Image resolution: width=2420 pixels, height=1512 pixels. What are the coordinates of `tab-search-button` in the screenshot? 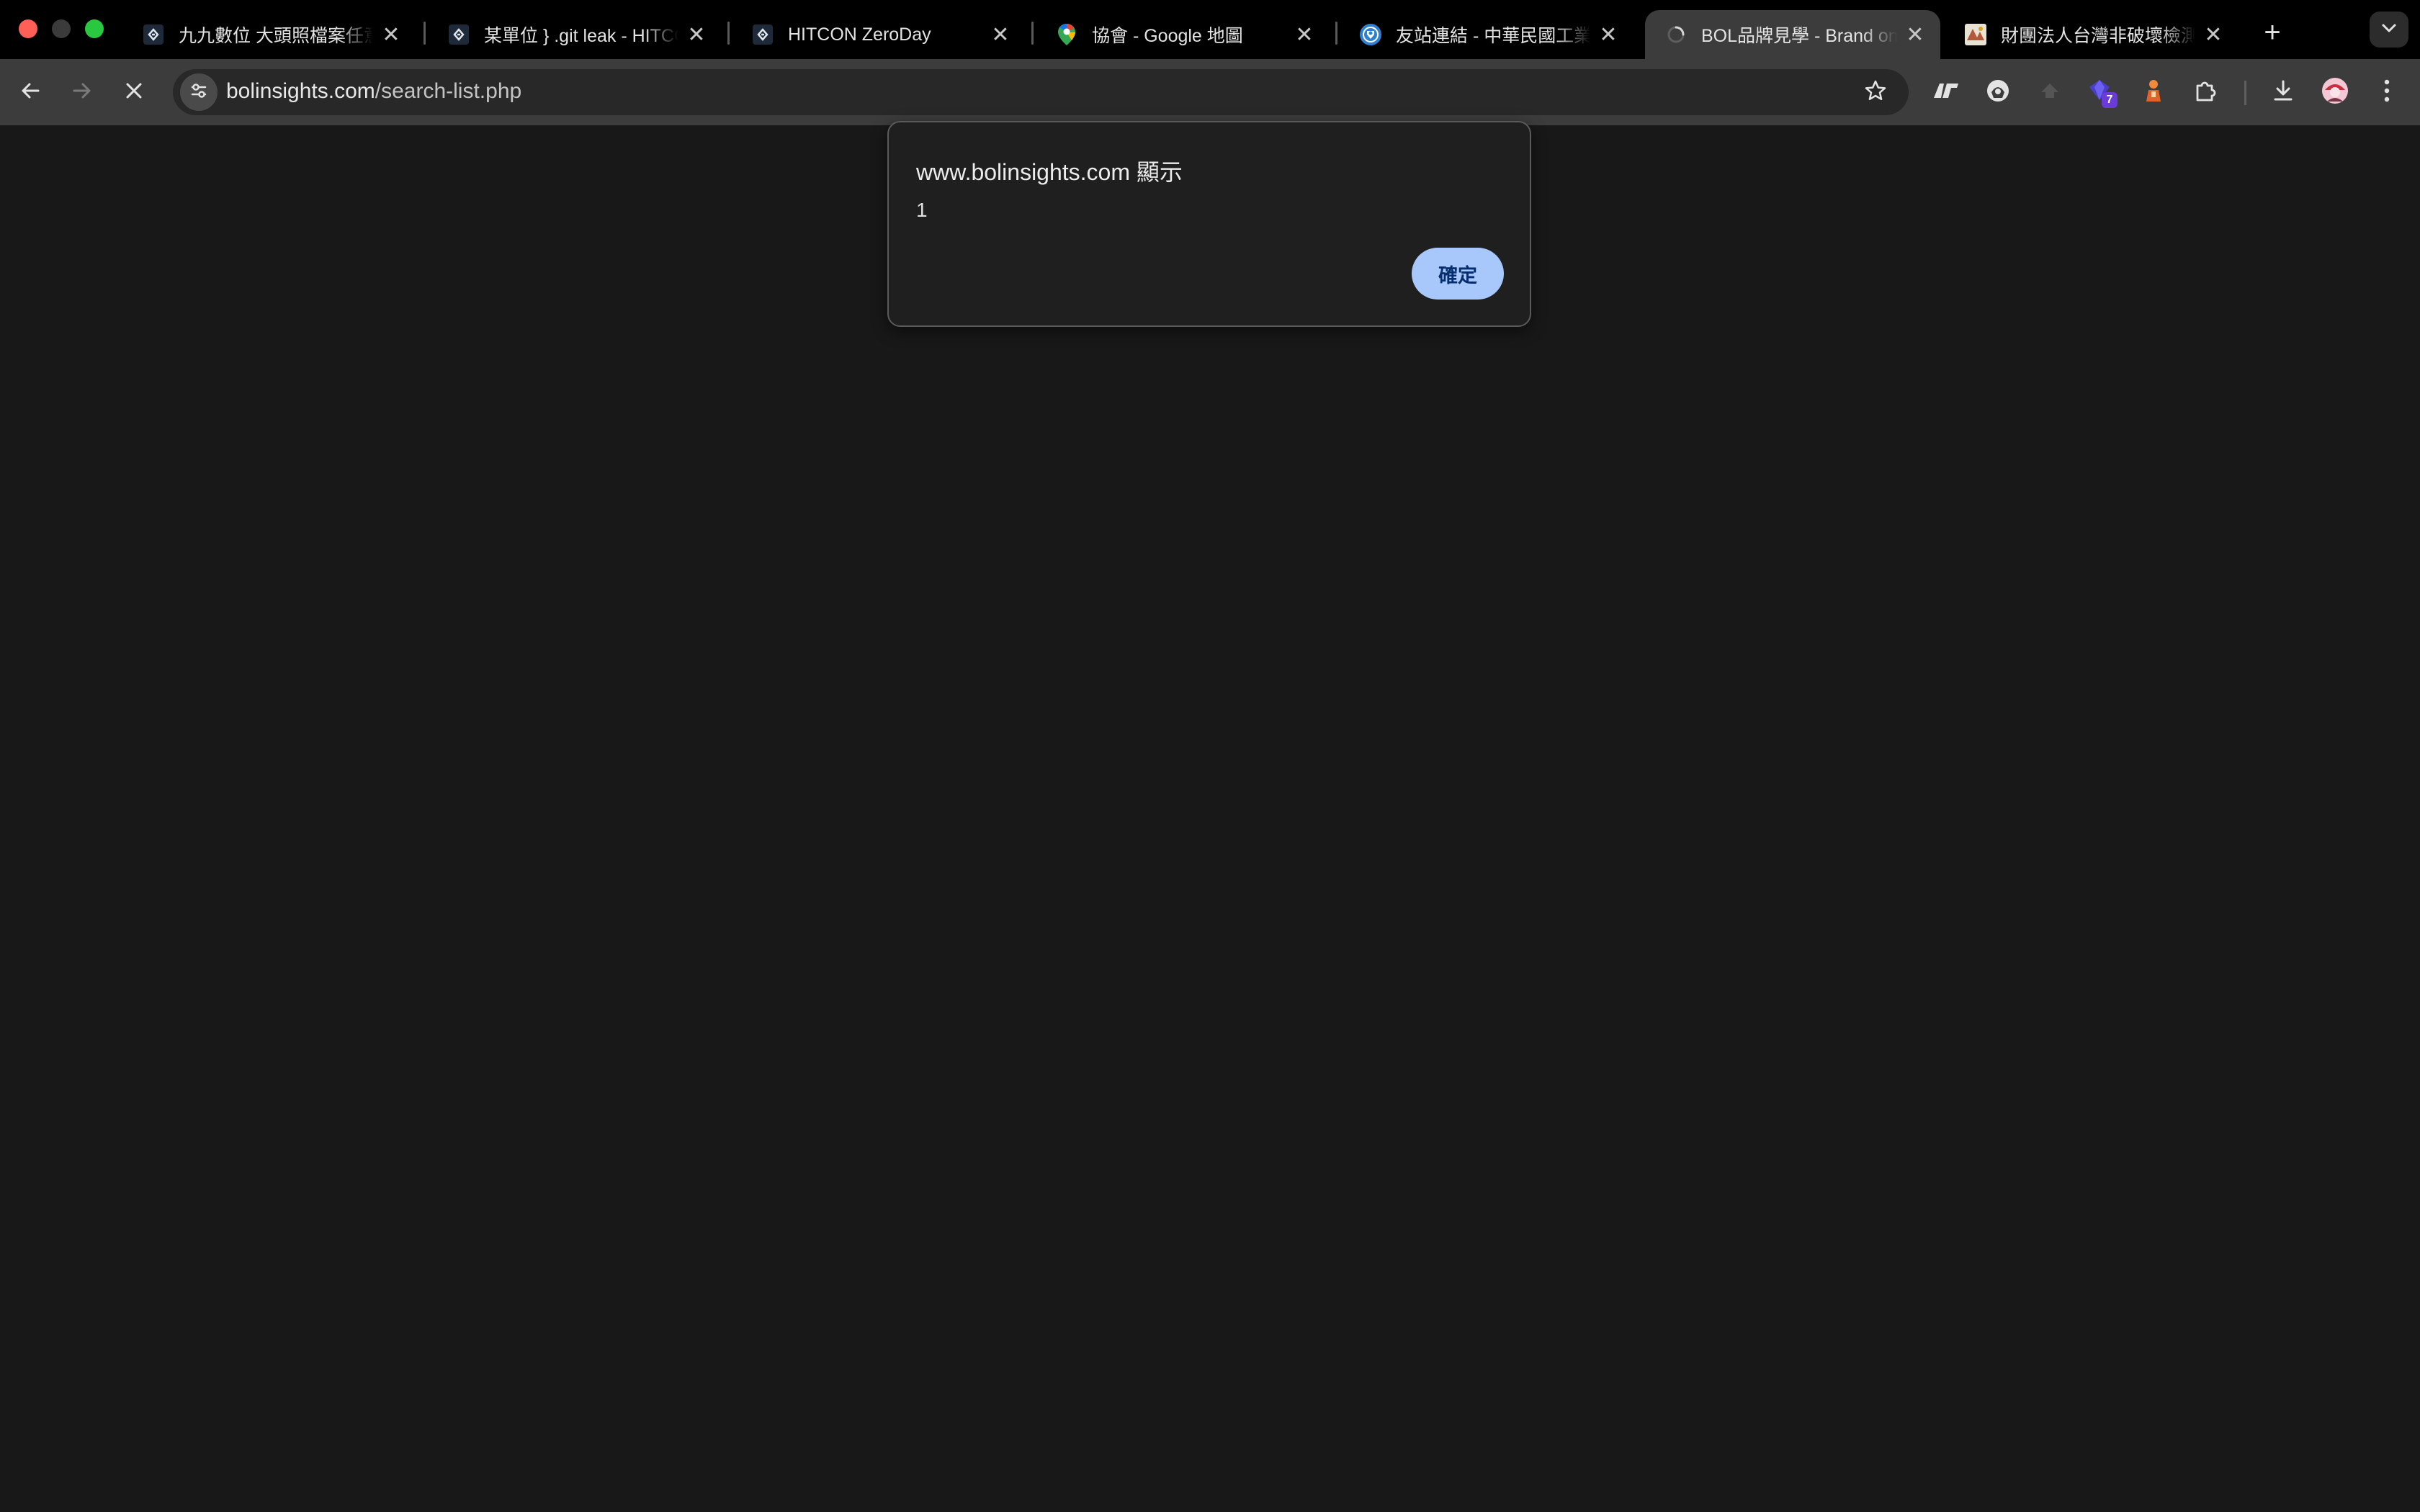 It's located at (2389, 30).